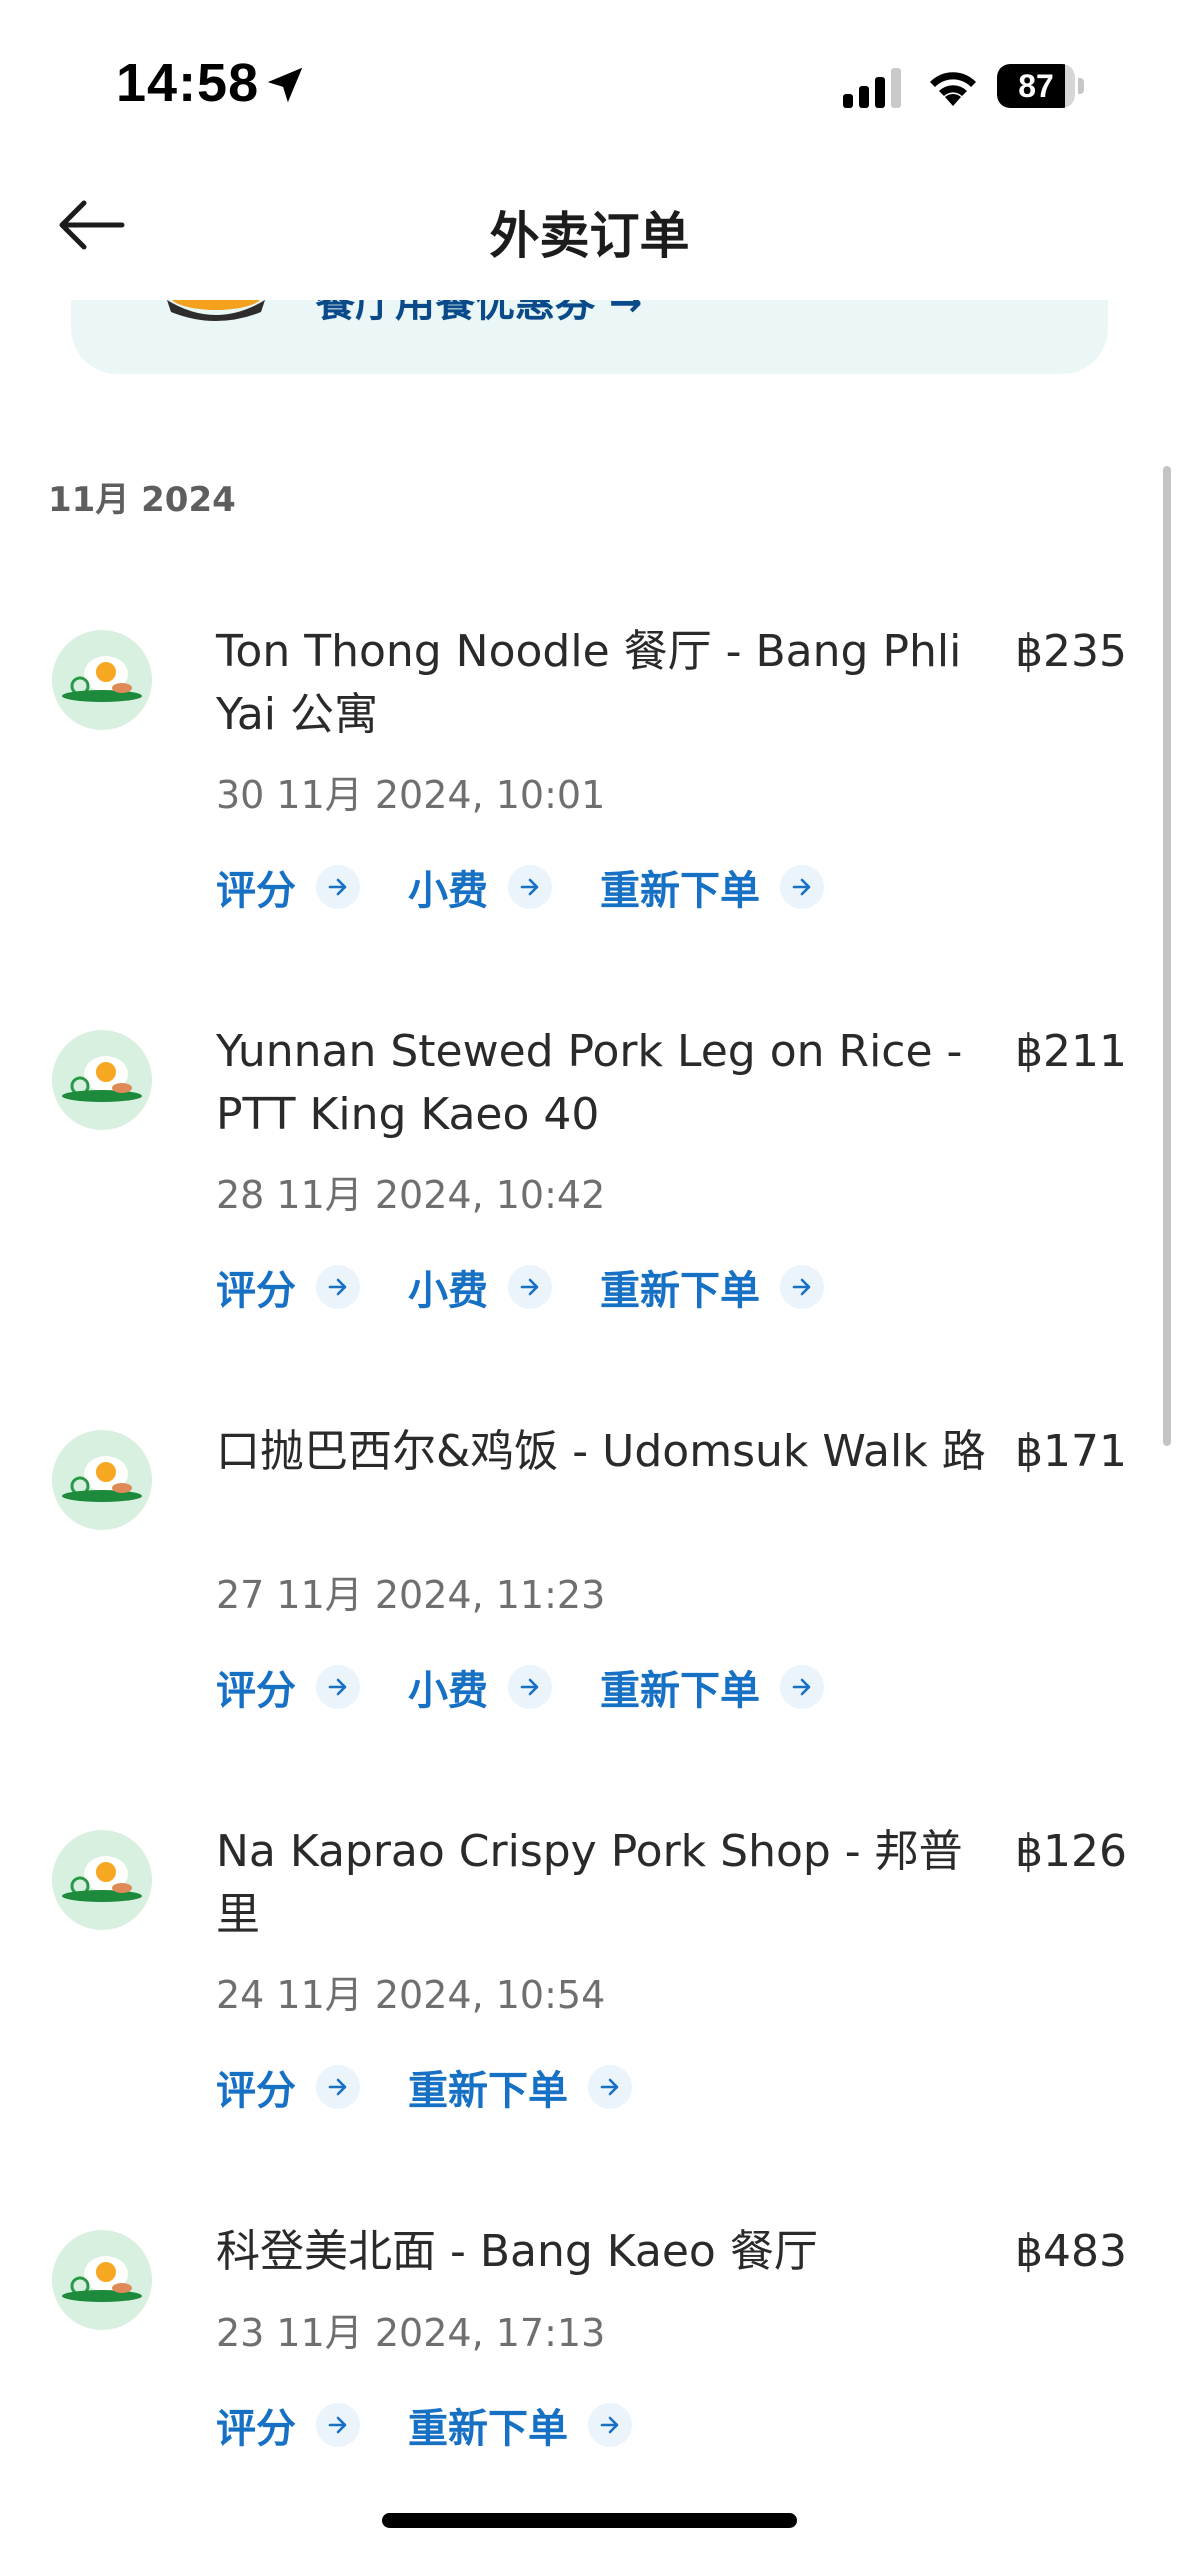  What do you see at coordinates (517, 2251) in the screenshot?
I see `order-restaurant-name: 科登美北面 - Bang Kaeo 餐厅` at bounding box center [517, 2251].